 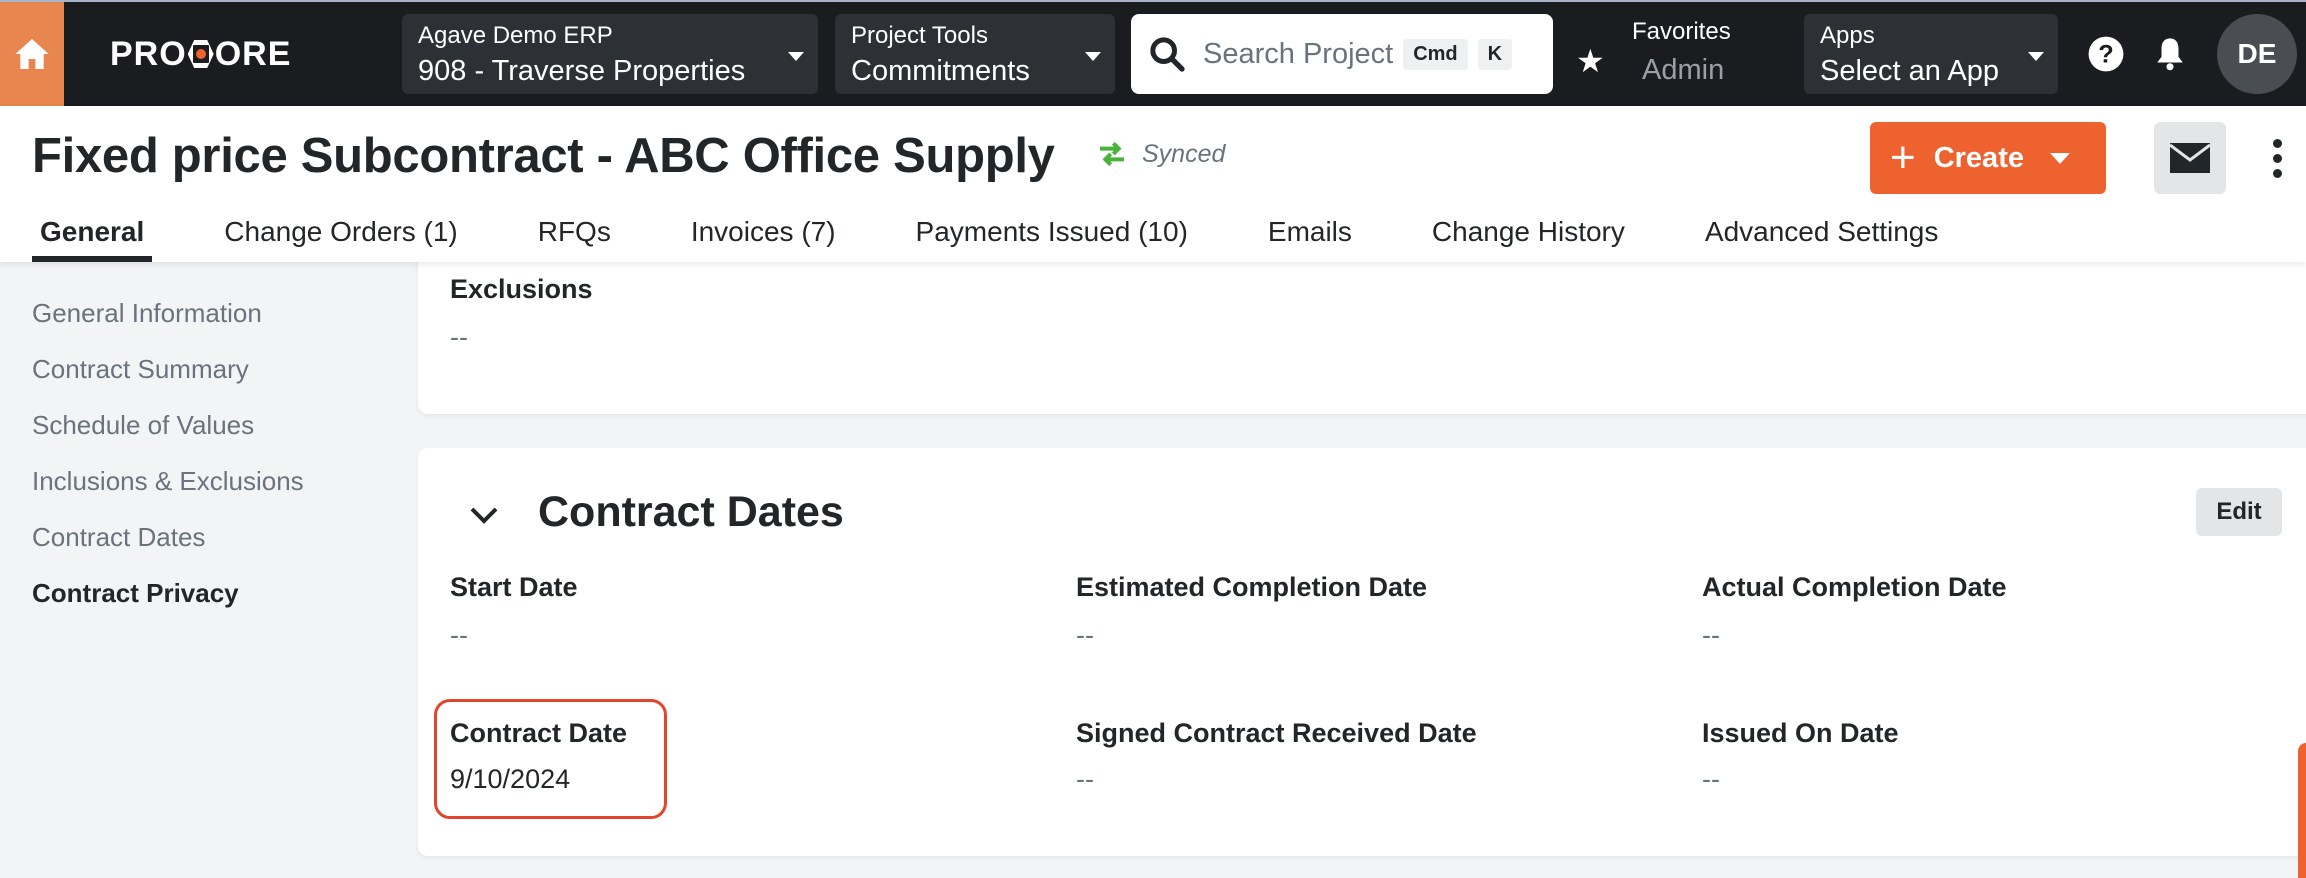 What do you see at coordinates (168, 481) in the screenshot?
I see `sidebar-item-inclusions-exclusions: Inclusions & Exclusions` at bounding box center [168, 481].